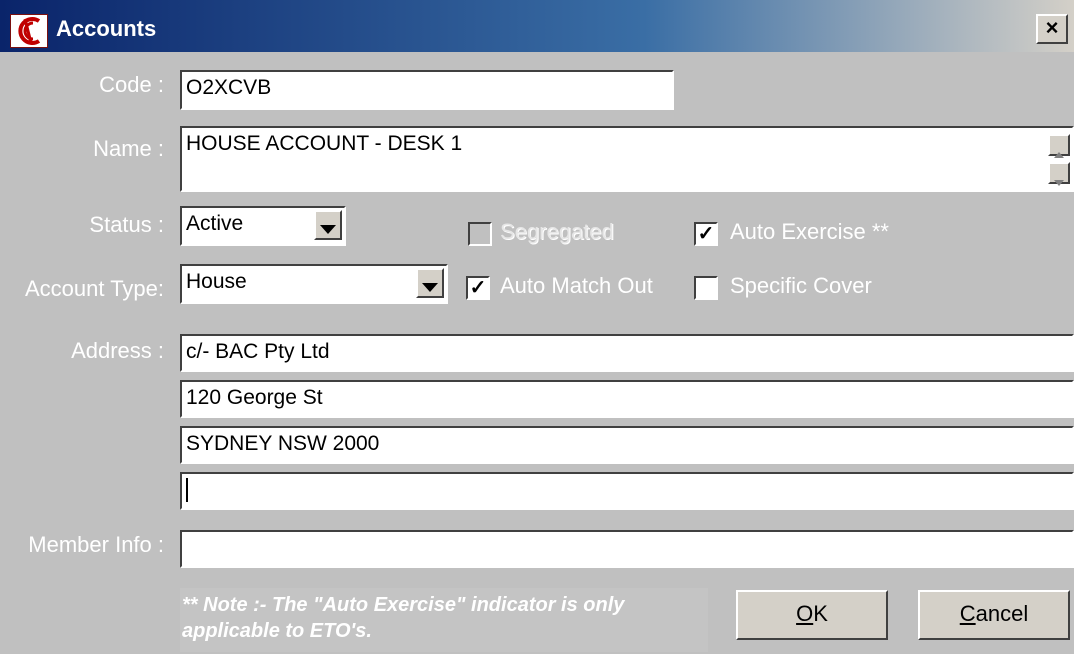  I want to click on code-field: O2XCVB, so click(427, 90).